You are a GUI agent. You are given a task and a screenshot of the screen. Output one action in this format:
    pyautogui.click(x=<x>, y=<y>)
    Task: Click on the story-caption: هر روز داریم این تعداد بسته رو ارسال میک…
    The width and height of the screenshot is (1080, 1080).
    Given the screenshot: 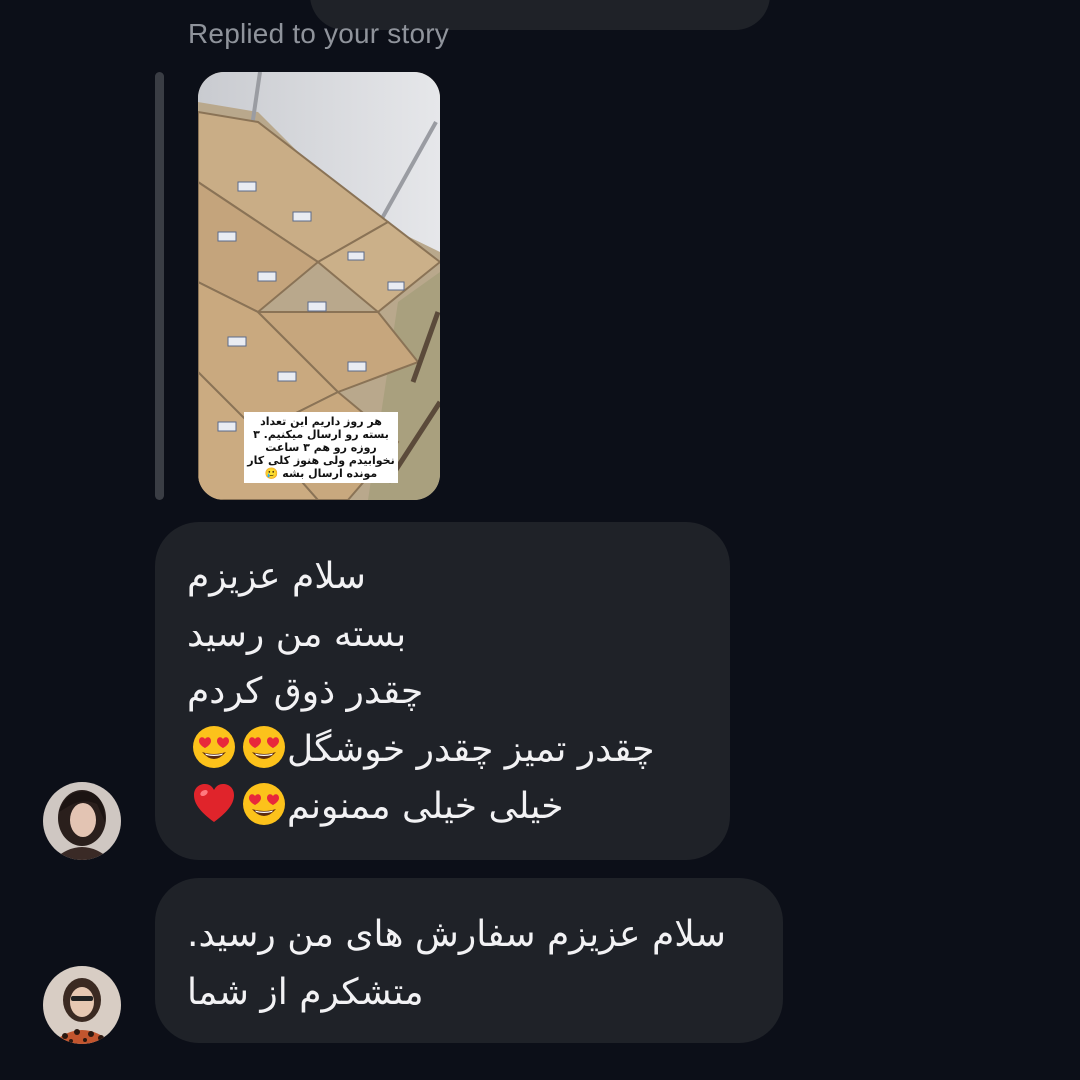 What is the action you would take?
    pyautogui.click(x=321, y=447)
    